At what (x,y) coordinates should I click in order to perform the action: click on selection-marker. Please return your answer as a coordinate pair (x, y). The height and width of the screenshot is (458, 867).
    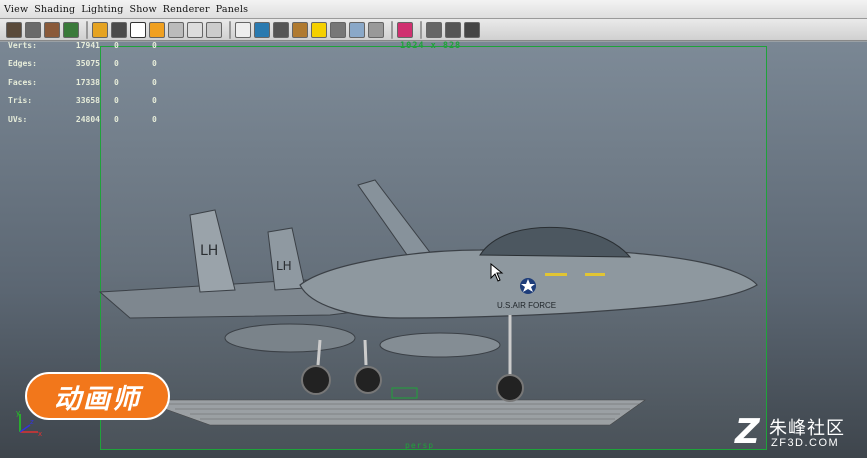
    Looking at the image, I should click on (404, 393).